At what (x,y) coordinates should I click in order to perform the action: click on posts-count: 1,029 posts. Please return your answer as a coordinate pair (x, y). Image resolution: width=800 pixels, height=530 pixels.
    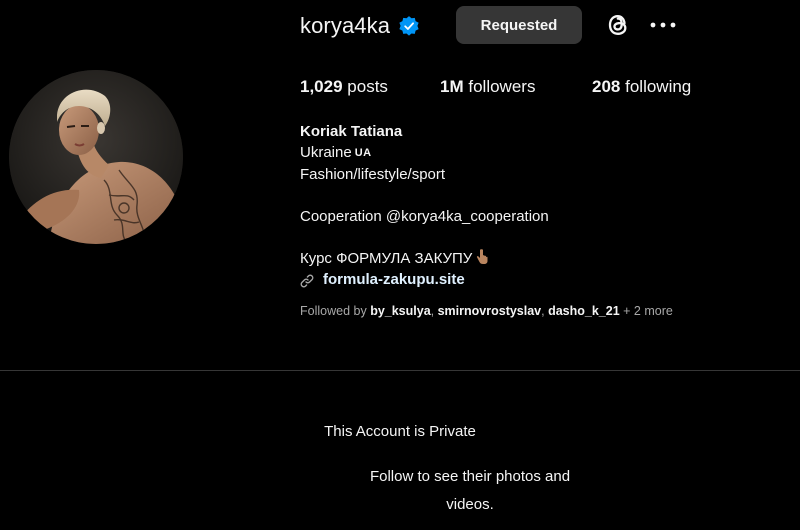
    Looking at the image, I should click on (344, 87).